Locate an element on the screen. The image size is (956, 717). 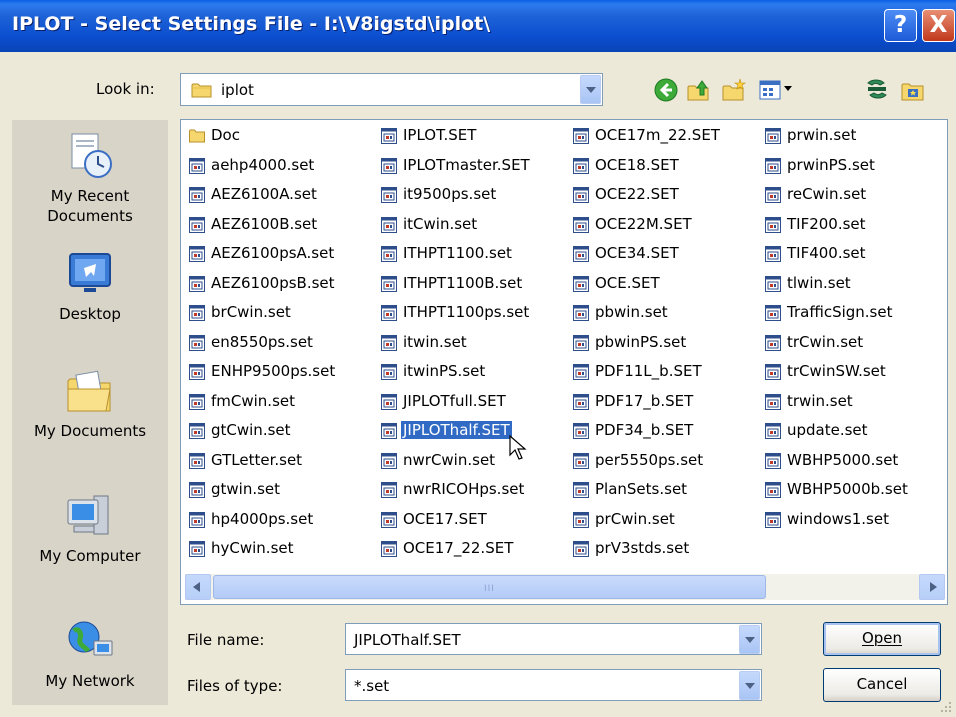
file-name: windows1.set is located at coordinates (838, 518).